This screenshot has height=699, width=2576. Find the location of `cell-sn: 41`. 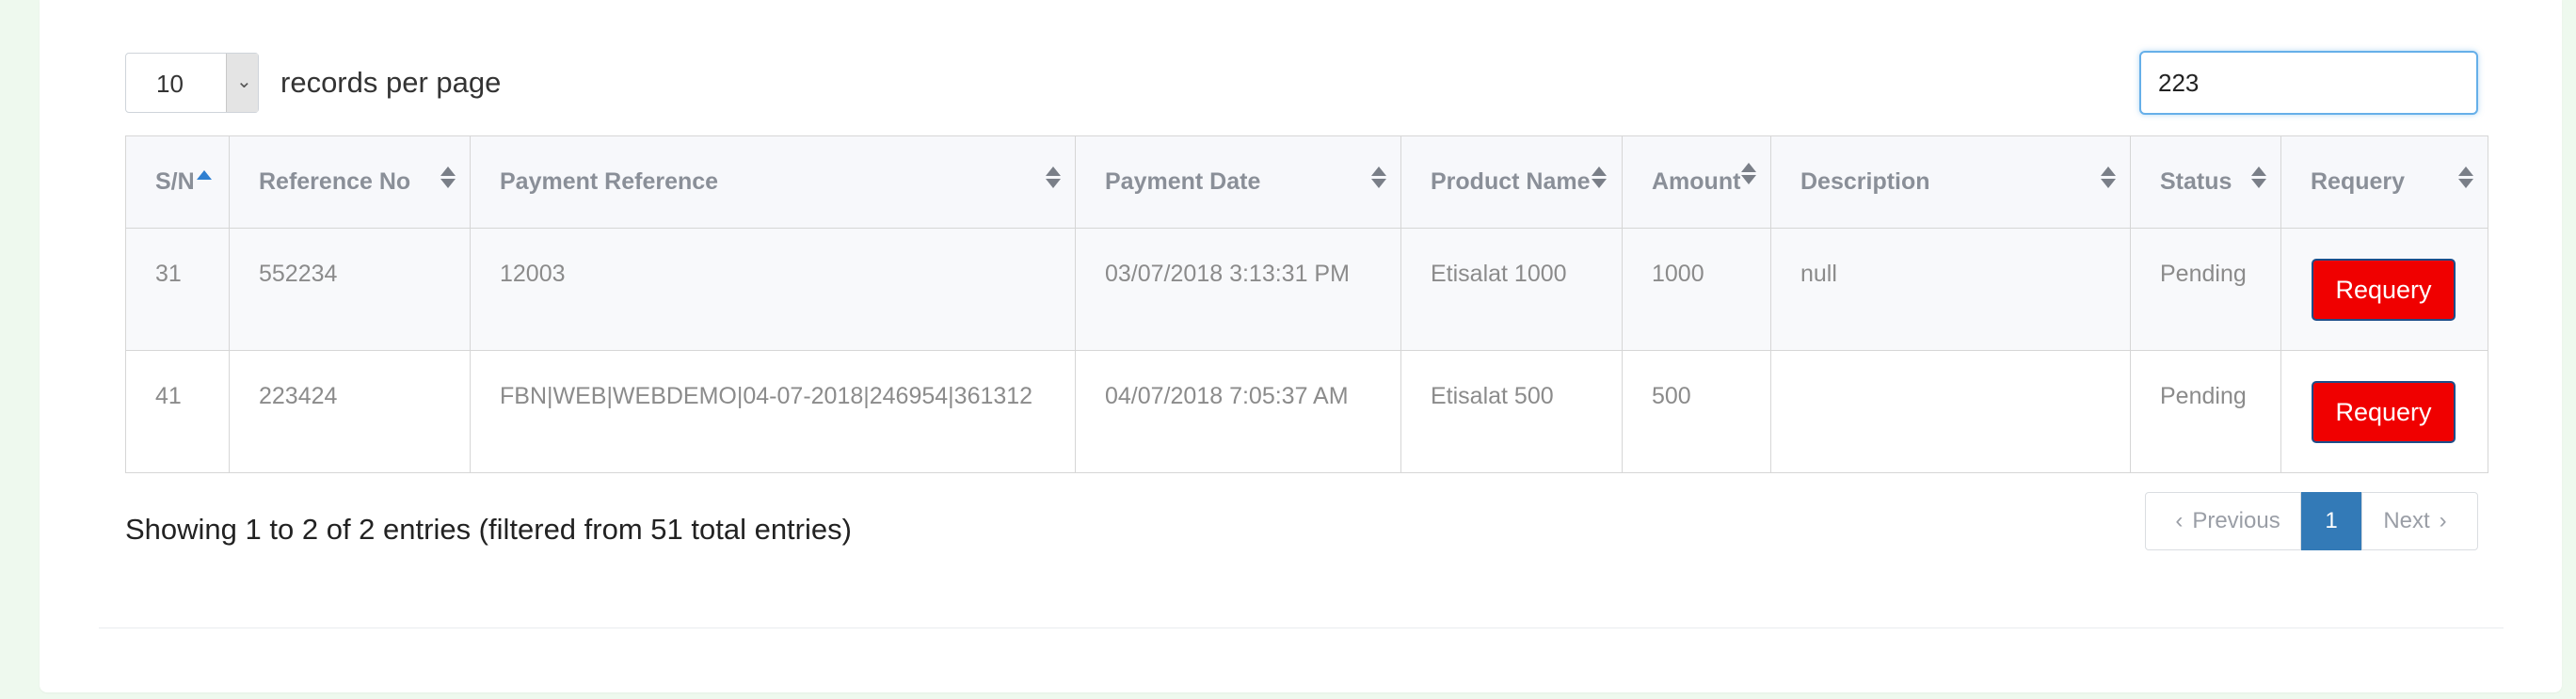

cell-sn: 41 is located at coordinates (177, 411).